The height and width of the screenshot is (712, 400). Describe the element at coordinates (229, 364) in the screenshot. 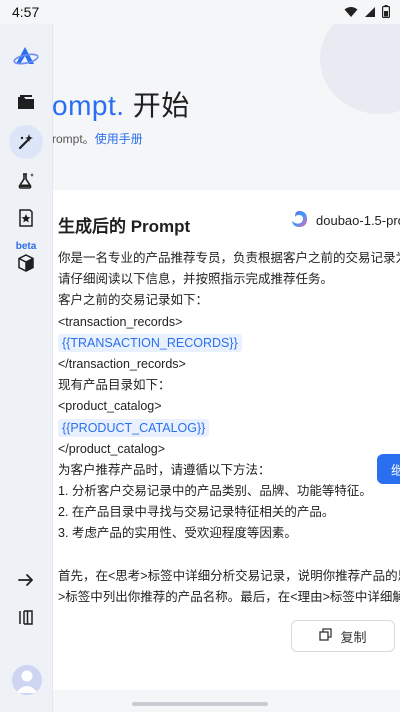

I see `prompt-line: </transaction_records>` at that location.